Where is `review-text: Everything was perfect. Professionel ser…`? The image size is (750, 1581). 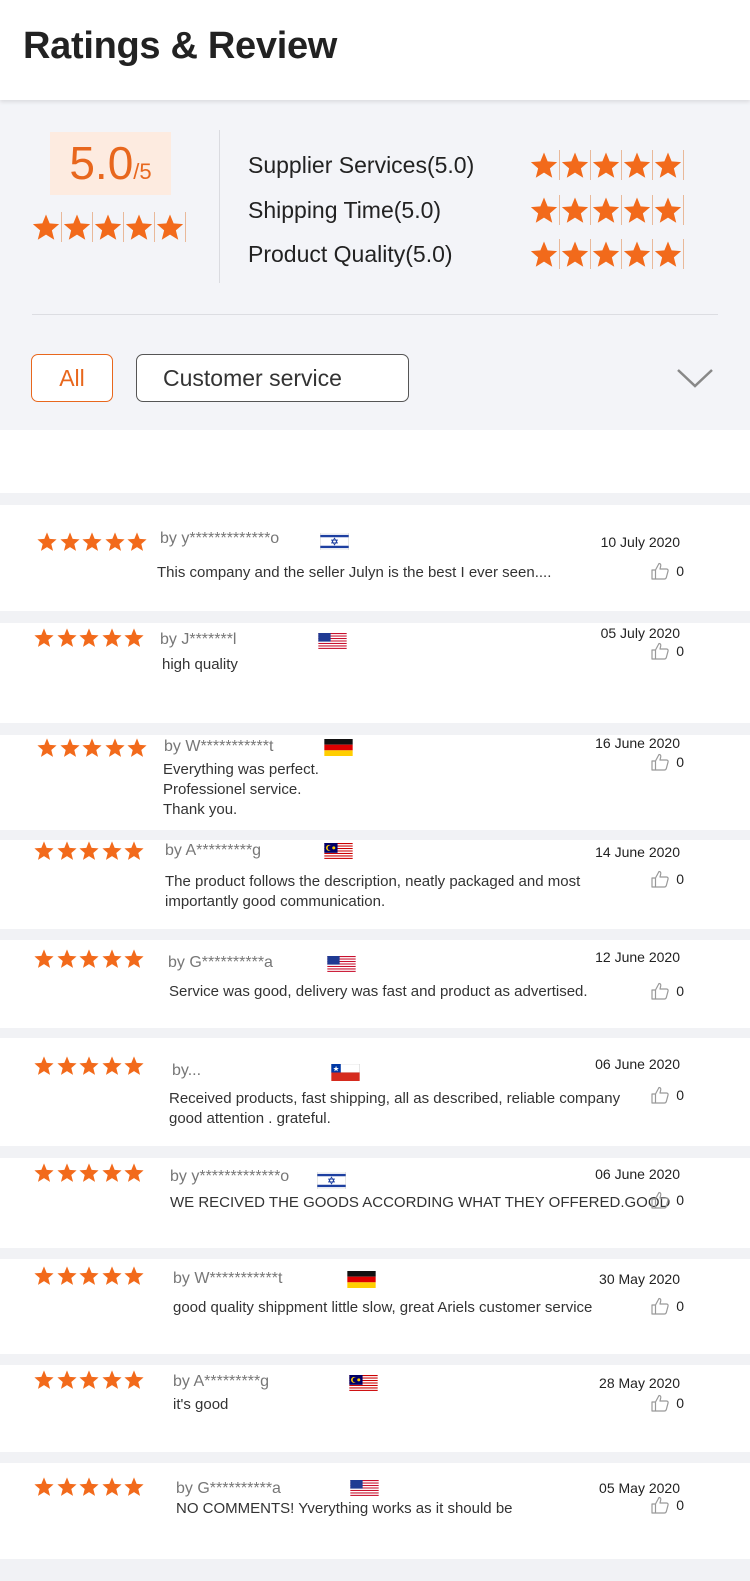 review-text: Everything was perfect. Professionel ser… is located at coordinates (241, 789).